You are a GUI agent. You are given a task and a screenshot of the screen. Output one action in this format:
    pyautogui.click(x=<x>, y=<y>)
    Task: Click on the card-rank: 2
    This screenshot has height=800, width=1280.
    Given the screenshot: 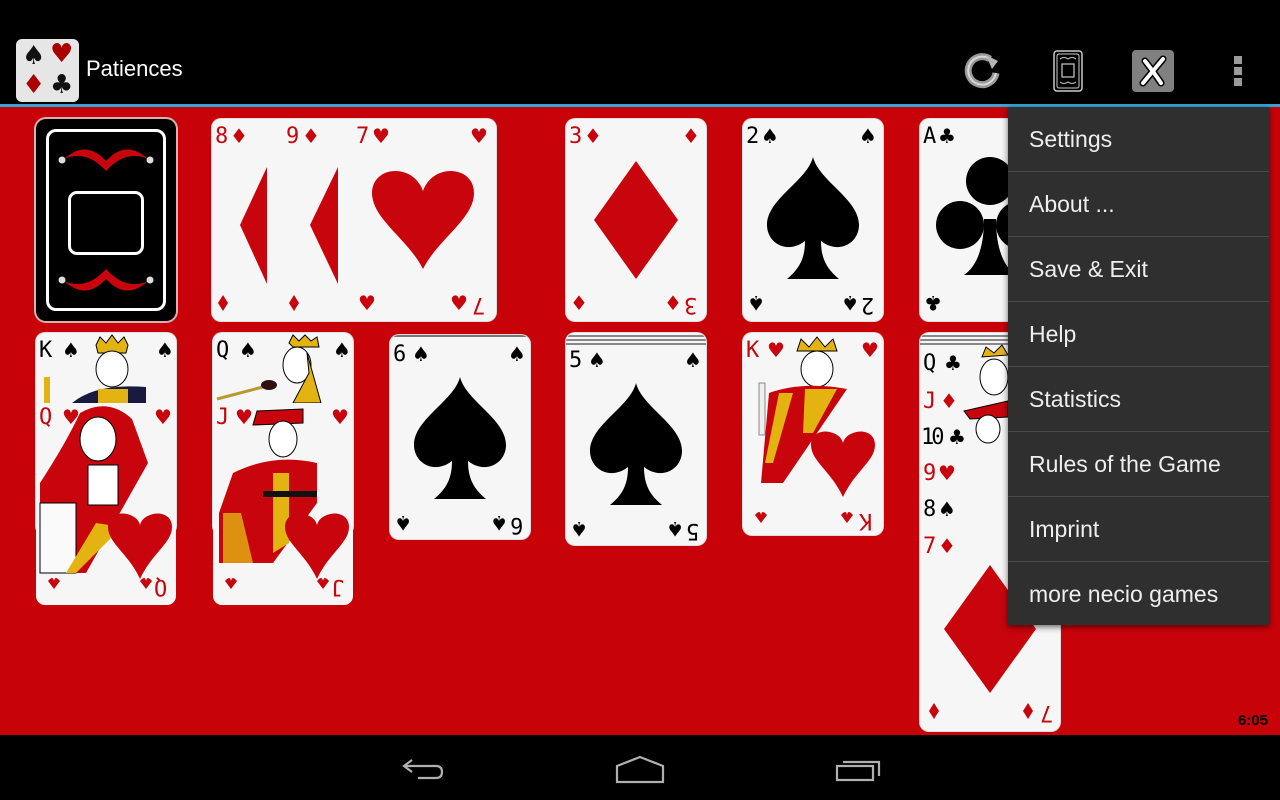 What is the action you would take?
    pyautogui.click(x=868, y=304)
    